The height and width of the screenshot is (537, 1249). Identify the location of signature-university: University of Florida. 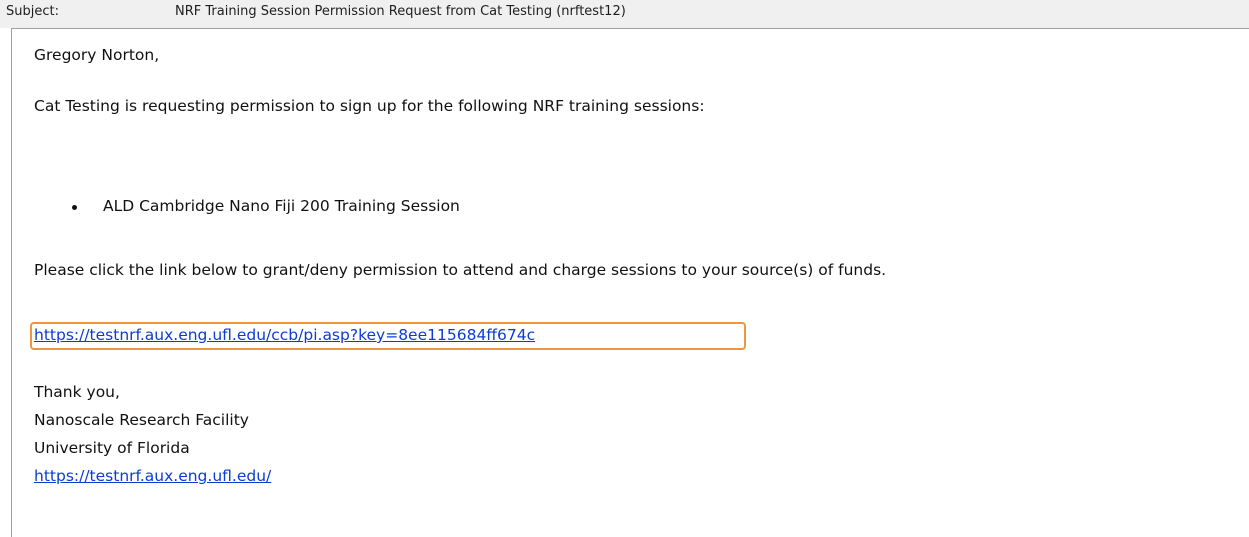
(112, 448).